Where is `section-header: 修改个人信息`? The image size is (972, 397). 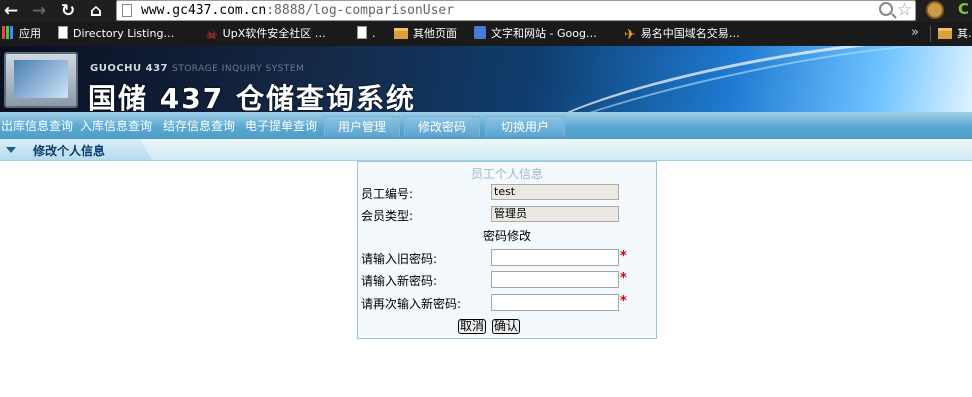
section-header: 修改个人信息 is located at coordinates (486, 150).